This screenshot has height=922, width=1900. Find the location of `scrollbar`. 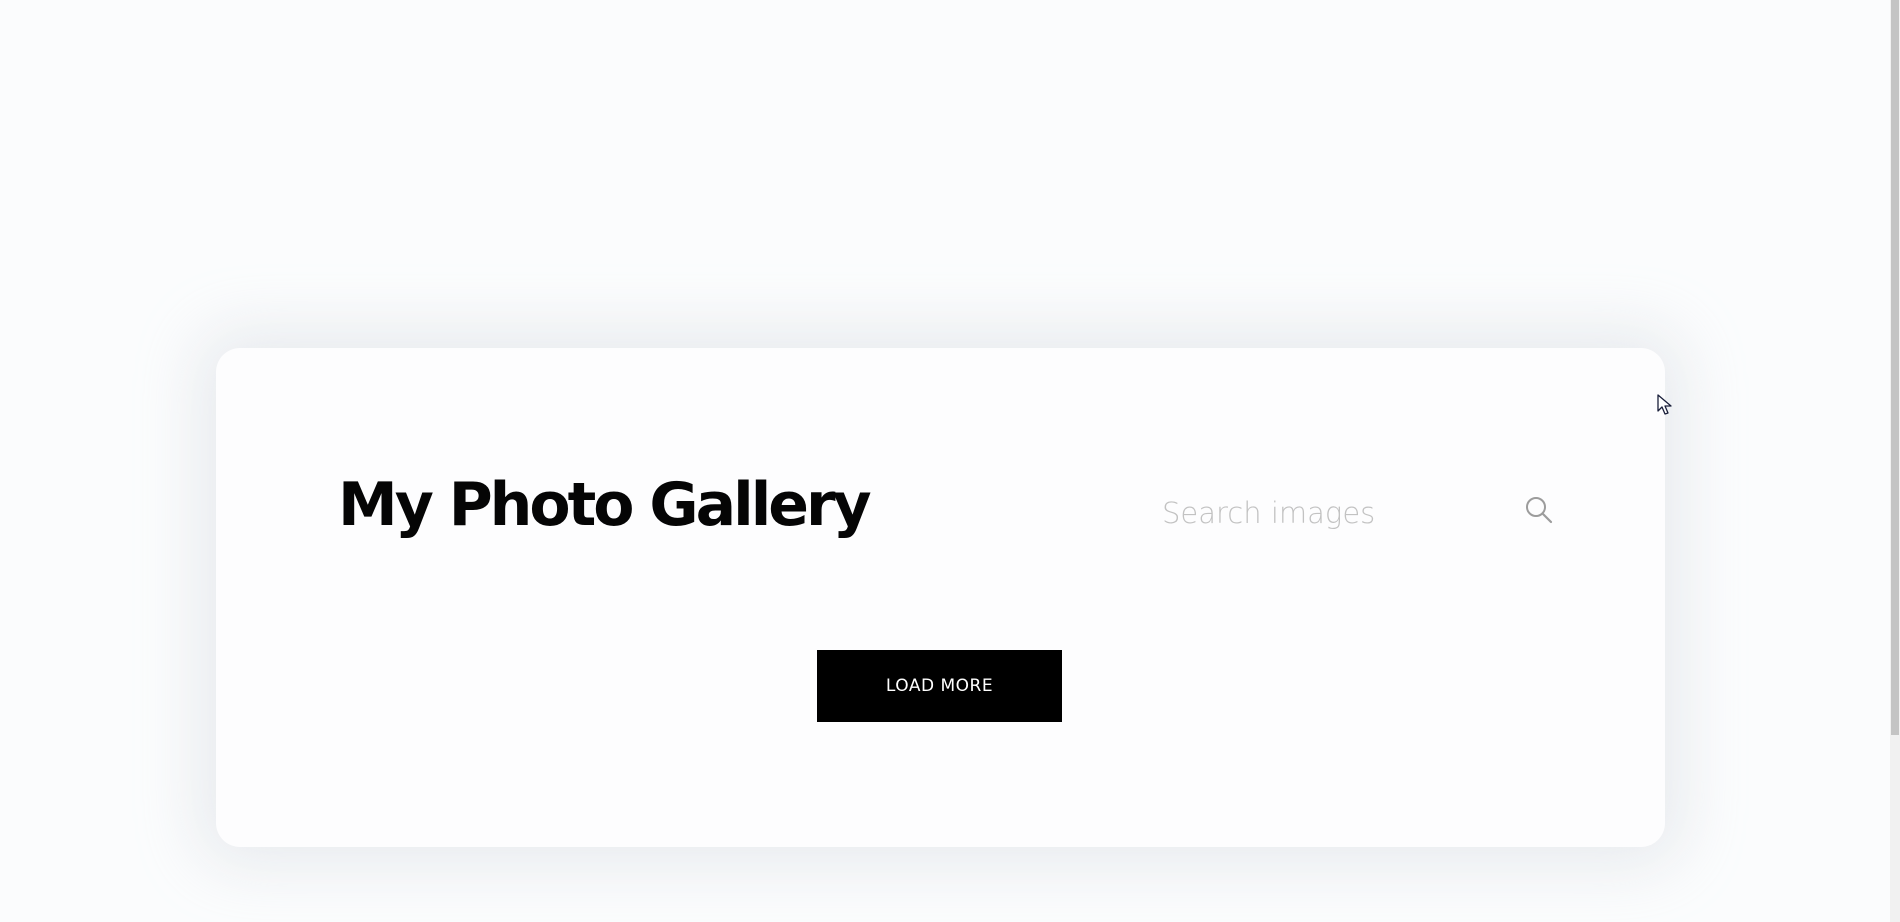

scrollbar is located at coordinates (1895, 461).